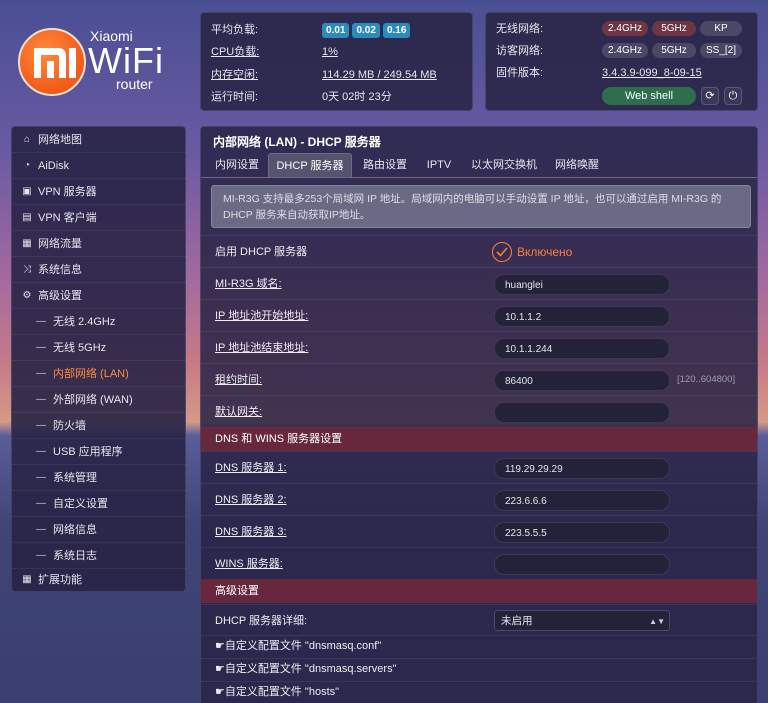 The image size is (768, 703). Describe the element at coordinates (67, 192) in the screenshot. I see `sidebar-item-label: VPN 服务器` at that location.